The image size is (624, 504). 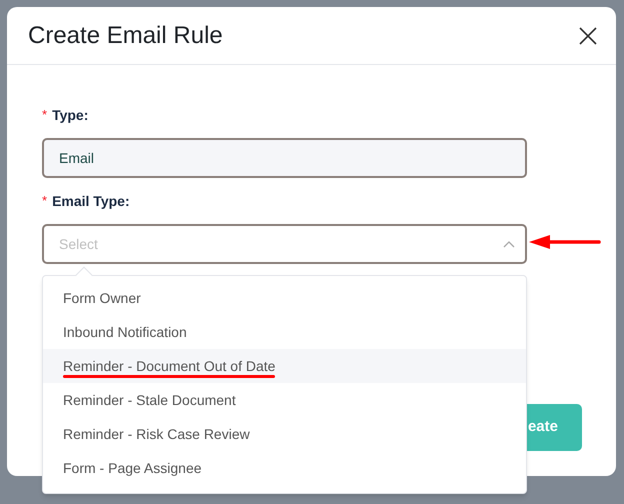 I want to click on dropdown-option: Form Owner, so click(x=284, y=298).